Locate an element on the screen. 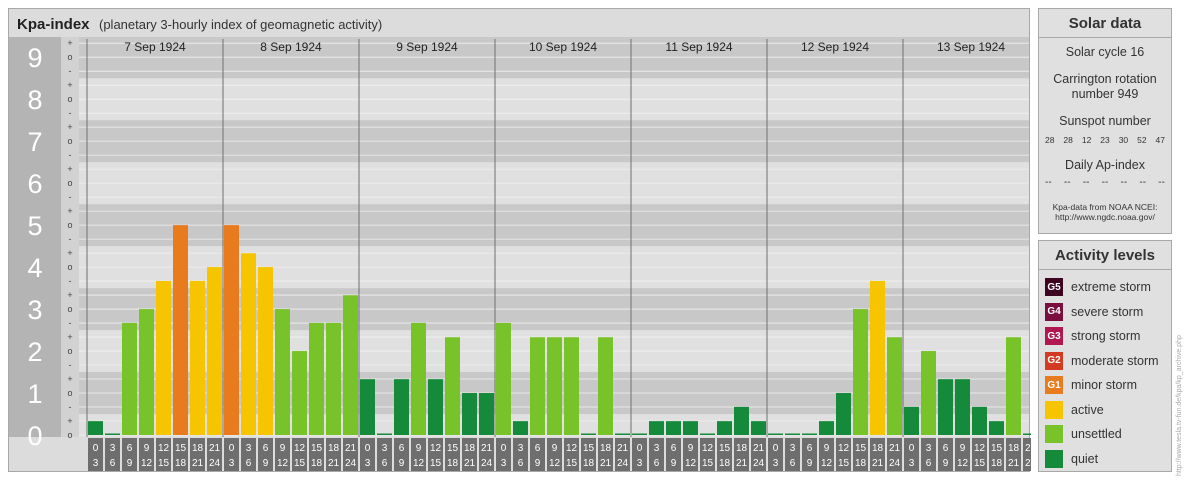 The width and height of the screenshot is (1184, 480). y-tick-label: 8 is located at coordinates (34, 100).